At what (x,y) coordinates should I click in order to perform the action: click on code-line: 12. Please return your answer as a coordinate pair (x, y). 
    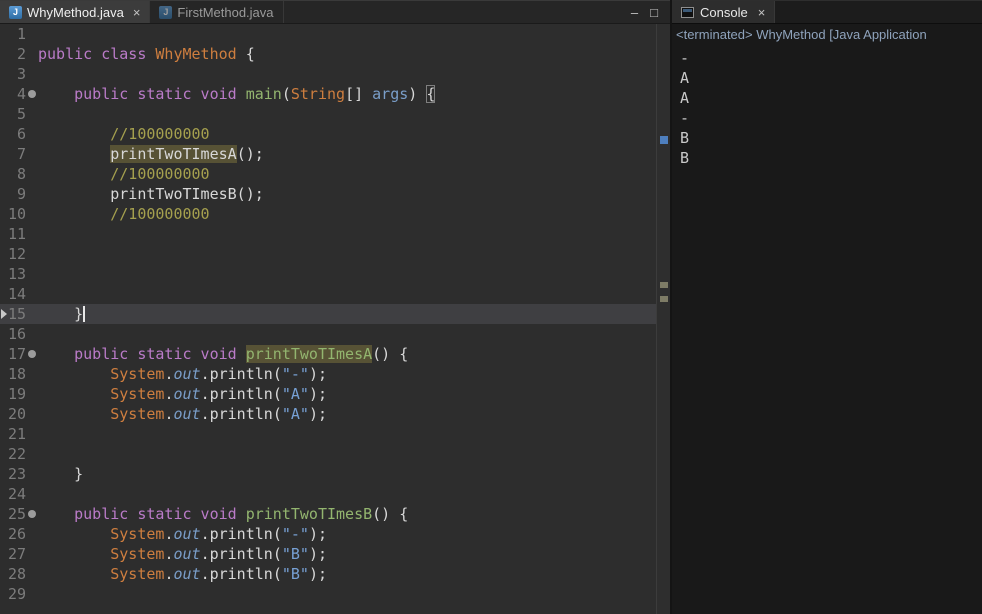
    Looking at the image, I should click on (328, 254).